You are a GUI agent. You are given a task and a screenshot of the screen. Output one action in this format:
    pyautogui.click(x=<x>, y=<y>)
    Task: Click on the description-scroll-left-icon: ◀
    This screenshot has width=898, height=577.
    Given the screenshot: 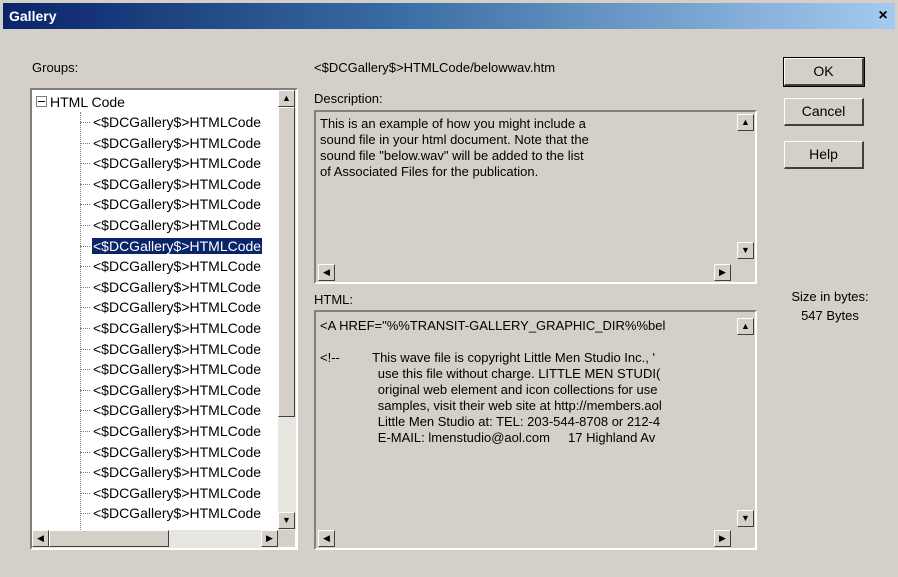 What is the action you would take?
    pyautogui.click(x=326, y=272)
    